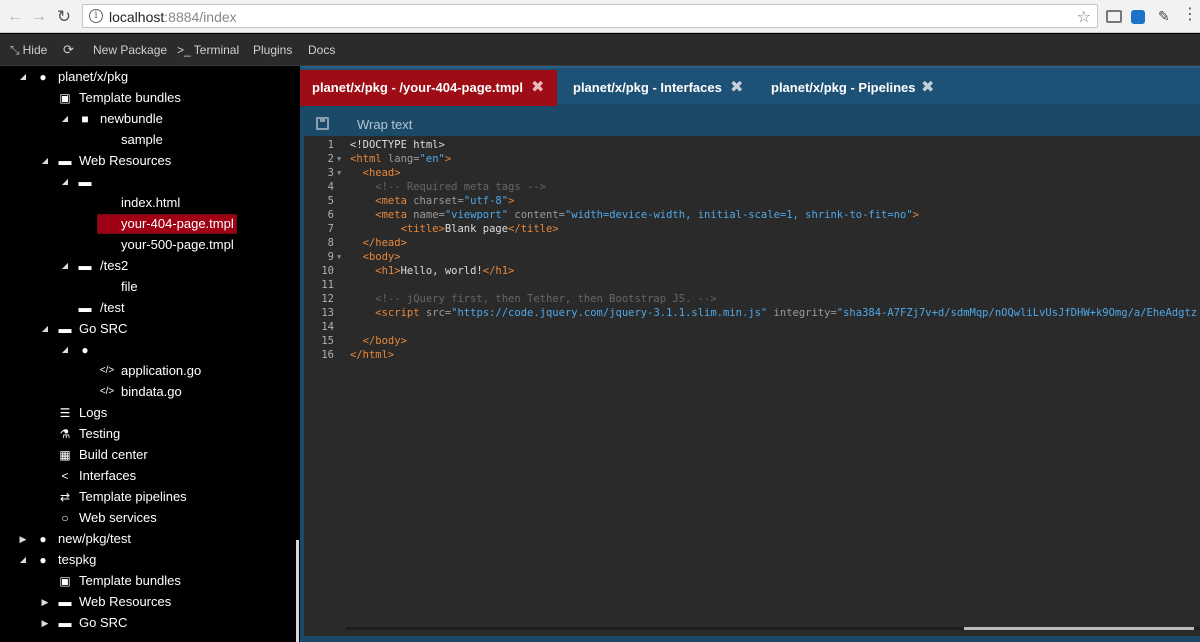  Describe the element at coordinates (1167, 17) in the screenshot. I see `pen-extension-icon: ✎` at that location.